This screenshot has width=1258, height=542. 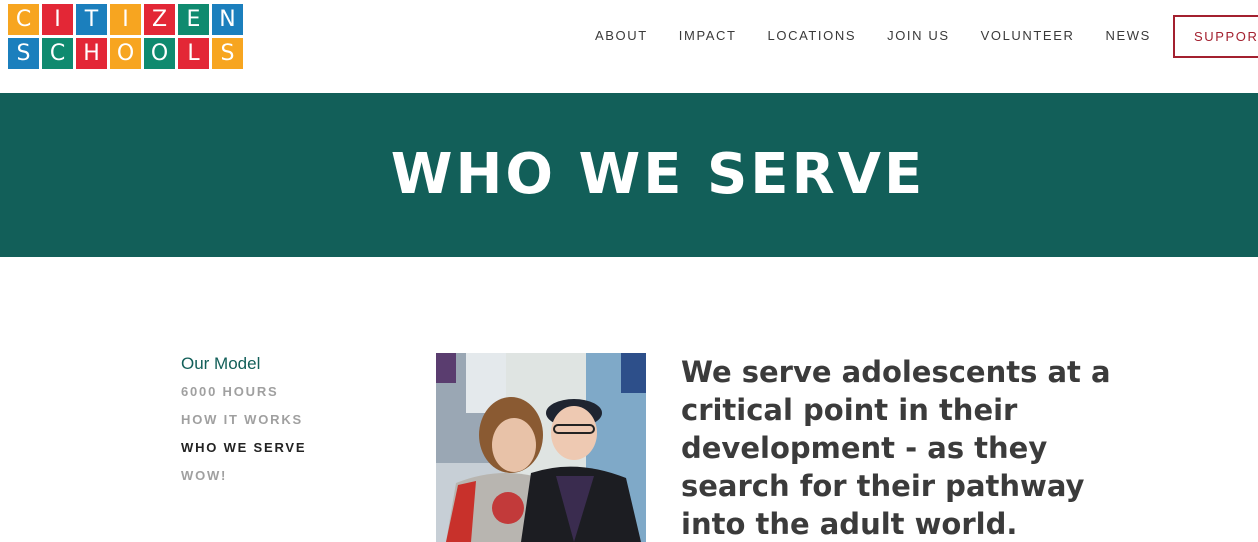 What do you see at coordinates (1028, 35) in the screenshot?
I see `nav-item-volunteer: VOLUNTEER` at bounding box center [1028, 35].